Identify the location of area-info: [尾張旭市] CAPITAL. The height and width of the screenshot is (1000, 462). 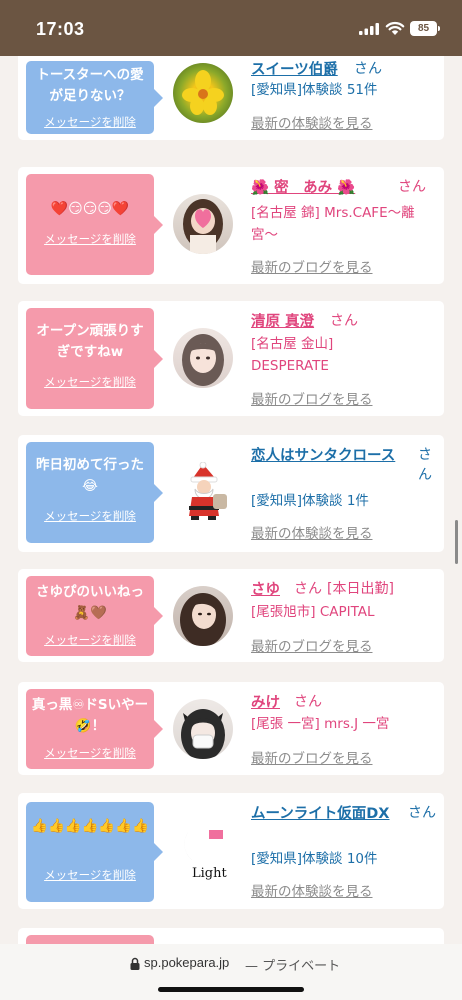
(313, 612).